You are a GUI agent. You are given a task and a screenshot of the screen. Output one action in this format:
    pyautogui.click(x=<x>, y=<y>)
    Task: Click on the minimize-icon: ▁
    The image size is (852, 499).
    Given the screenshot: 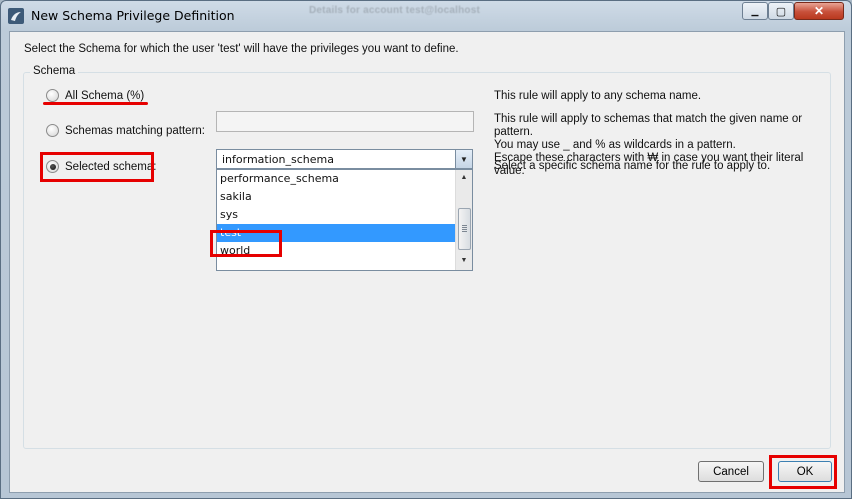 What is the action you would take?
    pyautogui.click(x=755, y=11)
    